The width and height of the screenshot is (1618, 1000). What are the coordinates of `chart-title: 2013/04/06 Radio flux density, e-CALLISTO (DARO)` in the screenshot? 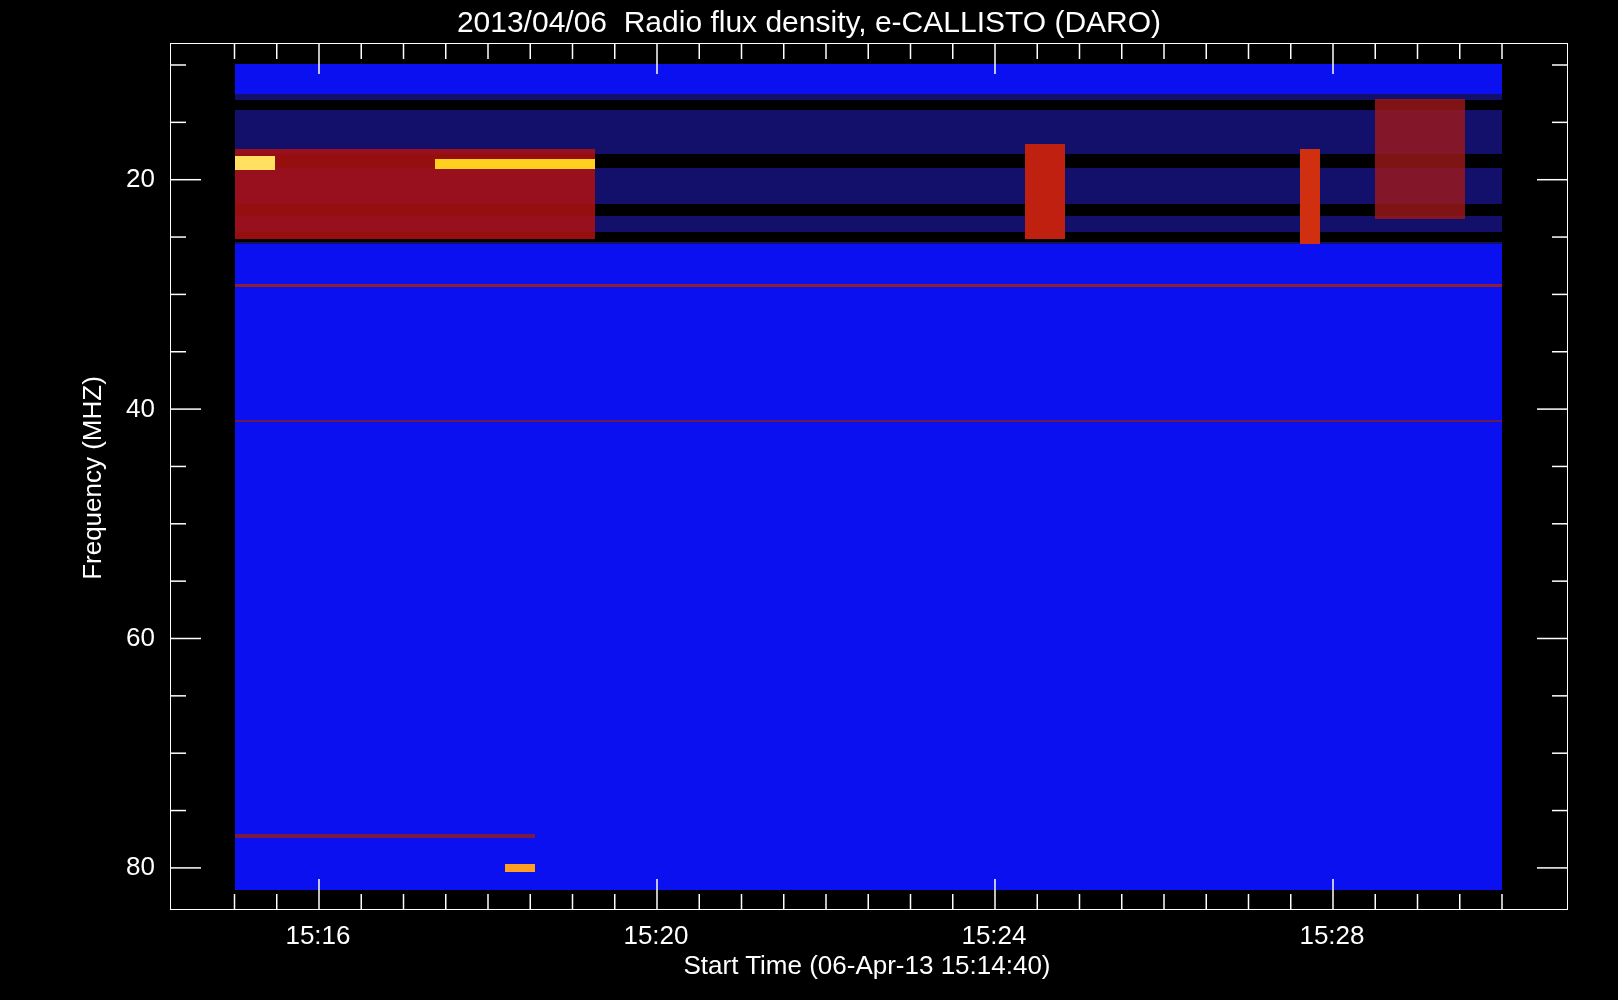 It's located at (809, 21).